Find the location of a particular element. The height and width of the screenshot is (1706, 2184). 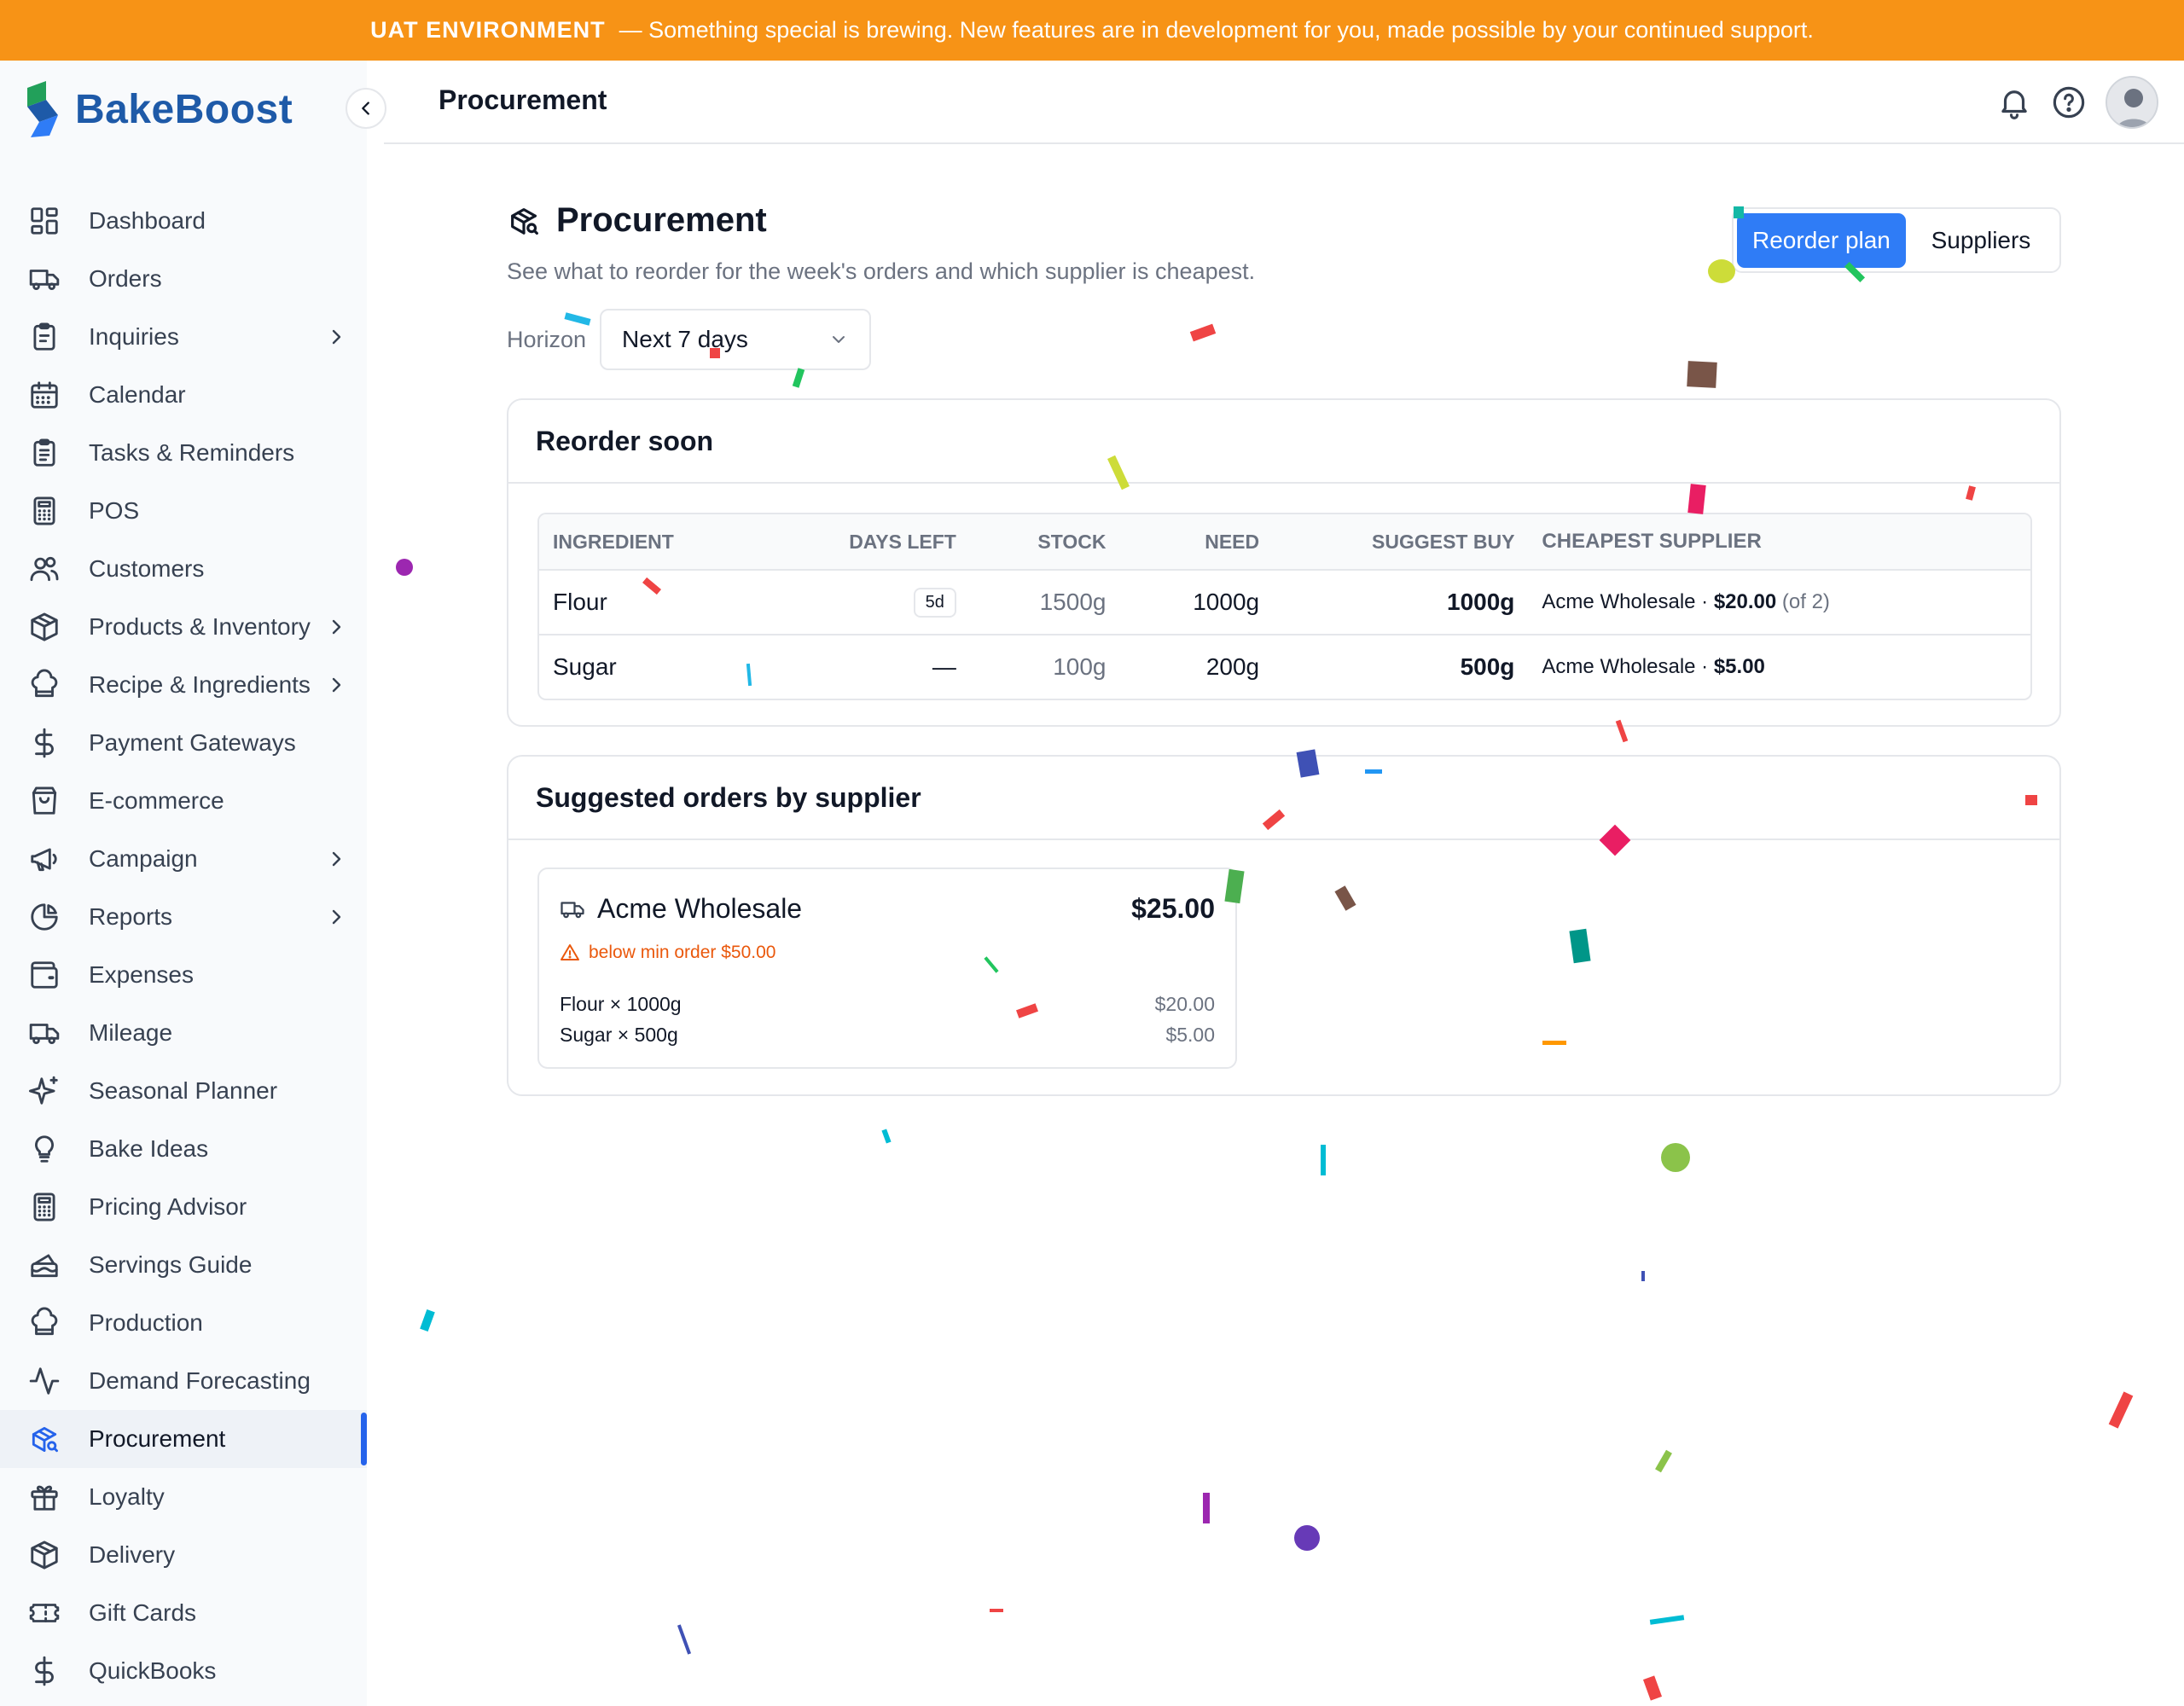

sidebar-item-label: QuickBooks is located at coordinates (153, 1671).